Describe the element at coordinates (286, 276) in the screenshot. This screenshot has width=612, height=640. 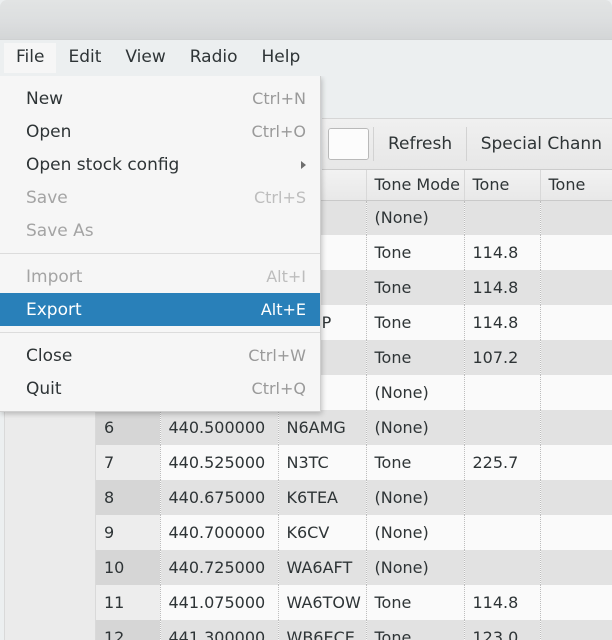
I see `menu-item-shortcut: Alt+I` at that location.